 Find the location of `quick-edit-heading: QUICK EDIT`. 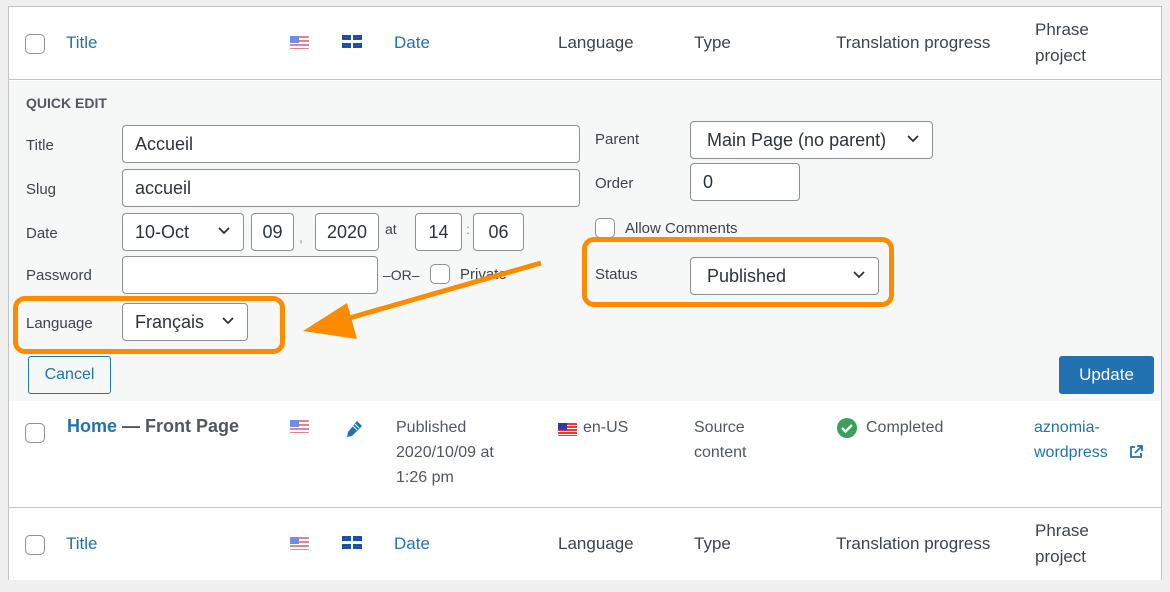

quick-edit-heading: QUICK EDIT is located at coordinates (66, 103).